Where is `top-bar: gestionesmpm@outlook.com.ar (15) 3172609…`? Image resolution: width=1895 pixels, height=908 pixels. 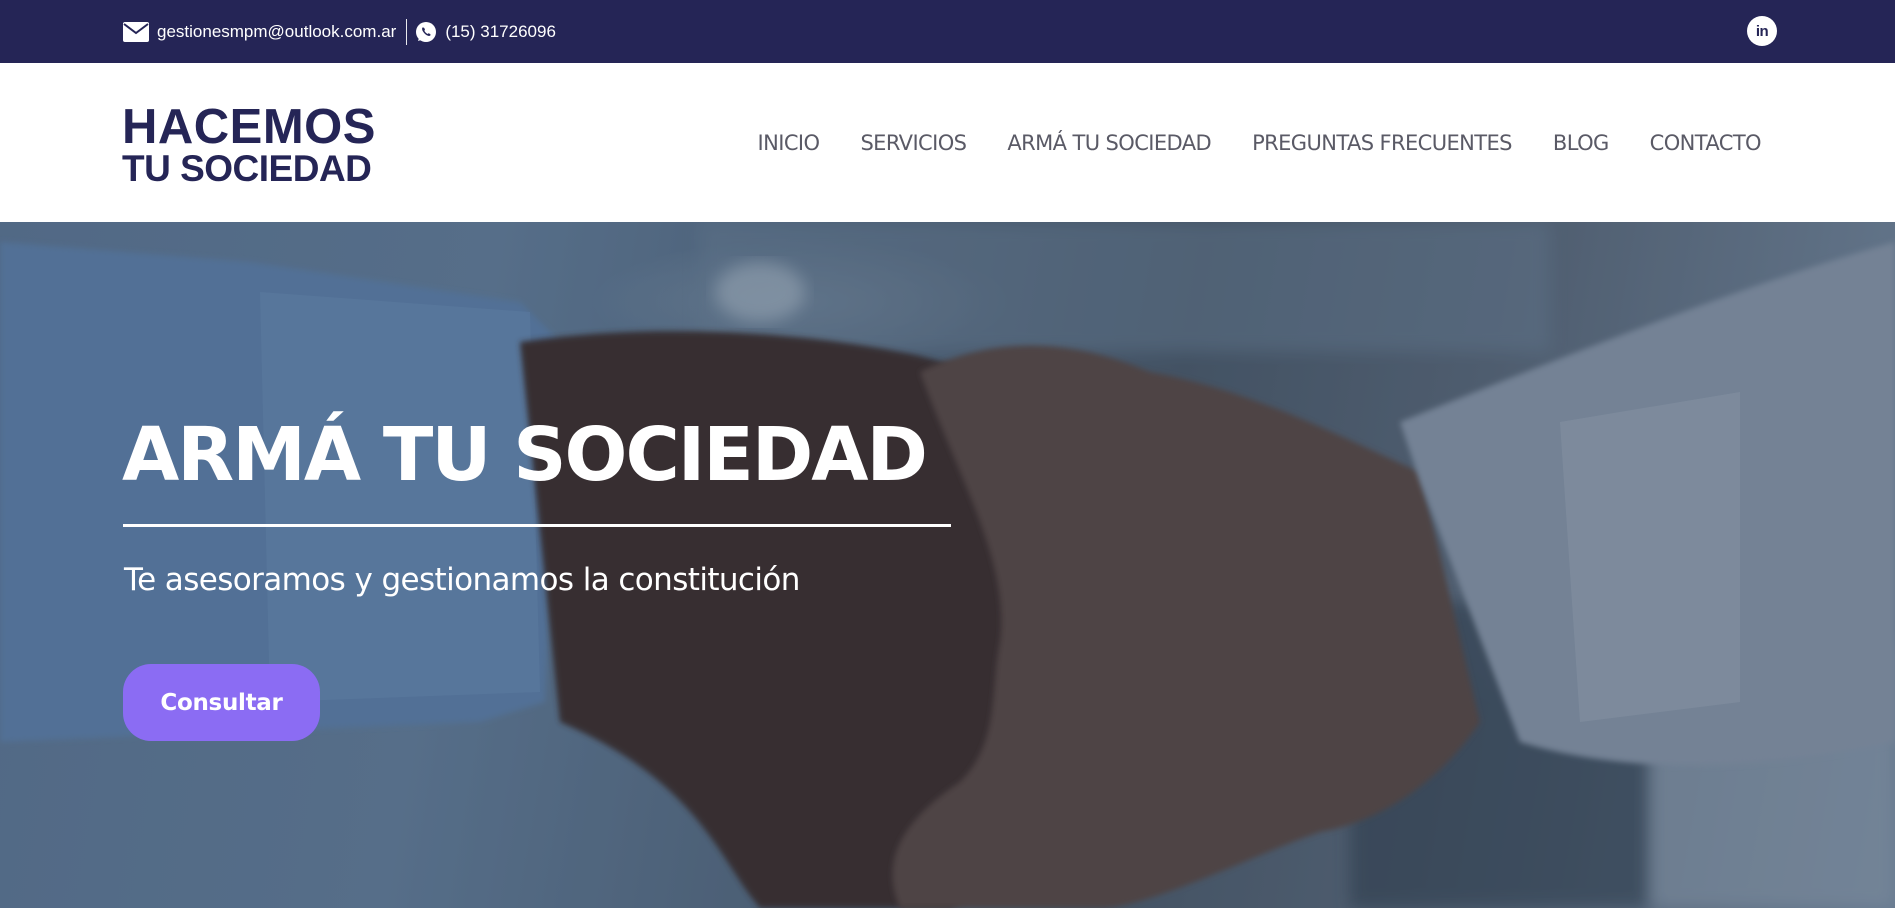 top-bar: gestionesmpm@outlook.com.ar (15) 3172609… is located at coordinates (947, 31).